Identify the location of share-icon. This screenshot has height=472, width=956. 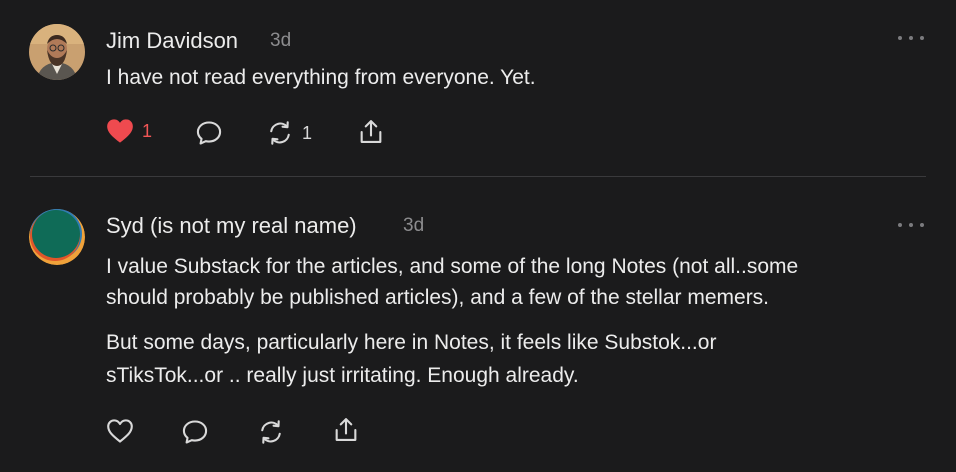
(346, 429).